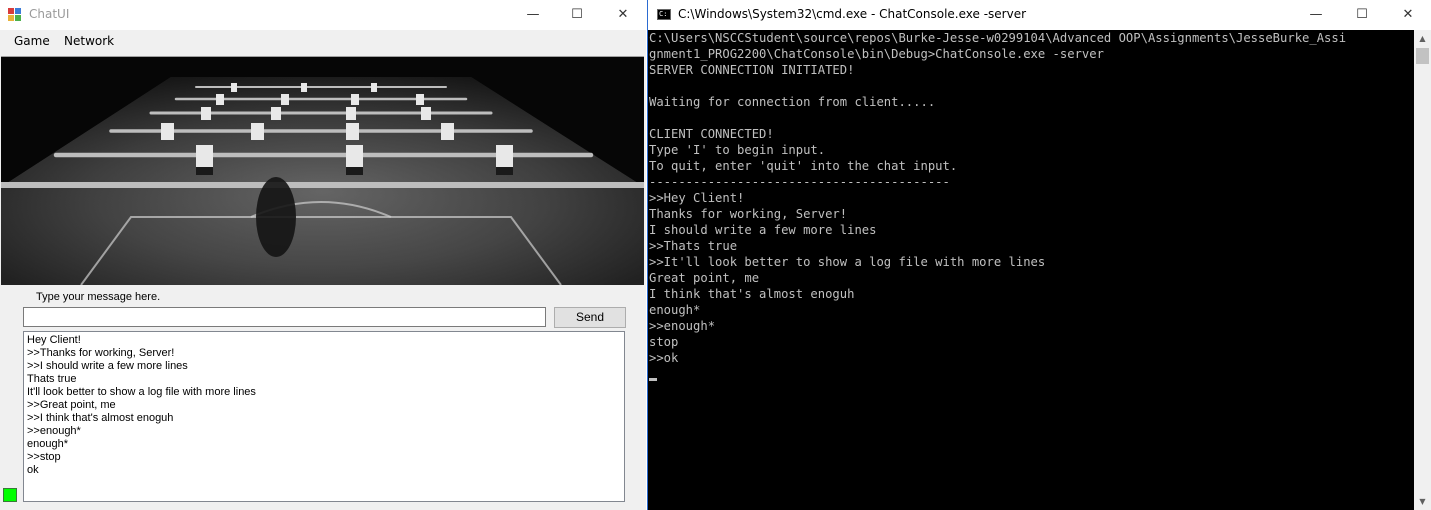  Describe the element at coordinates (752, 294) in the screenshot. I see `console-line: I think that's almost enoguh` at that location.